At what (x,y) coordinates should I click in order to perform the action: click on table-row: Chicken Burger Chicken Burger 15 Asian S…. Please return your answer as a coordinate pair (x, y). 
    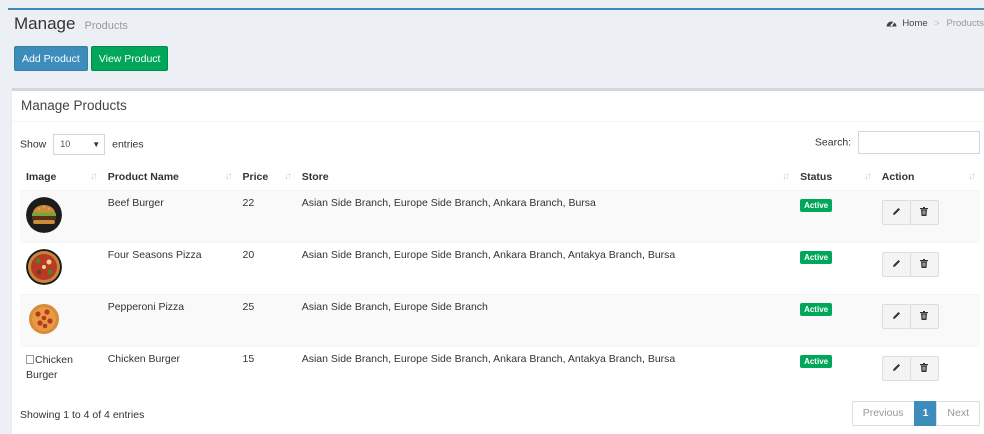
    Looking at the image, I should click on (500, 371).